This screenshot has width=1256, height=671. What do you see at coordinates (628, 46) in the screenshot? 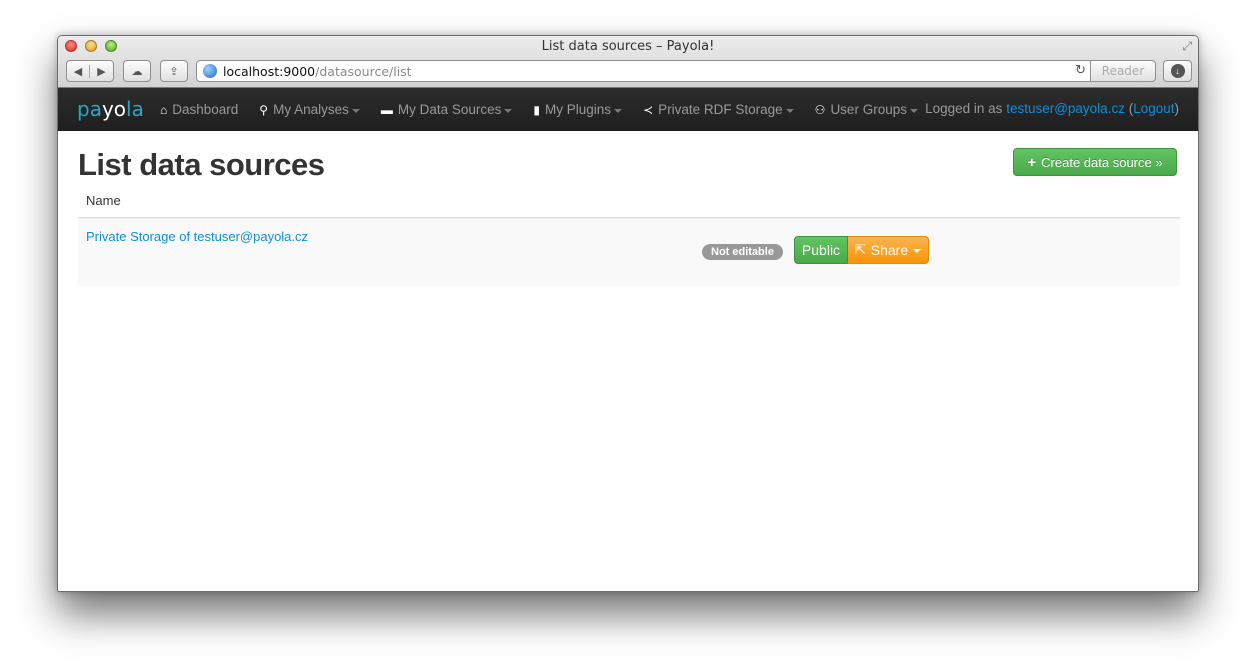
I see `window-title: List data sources – Payola!` at bounding box center [628, 46].